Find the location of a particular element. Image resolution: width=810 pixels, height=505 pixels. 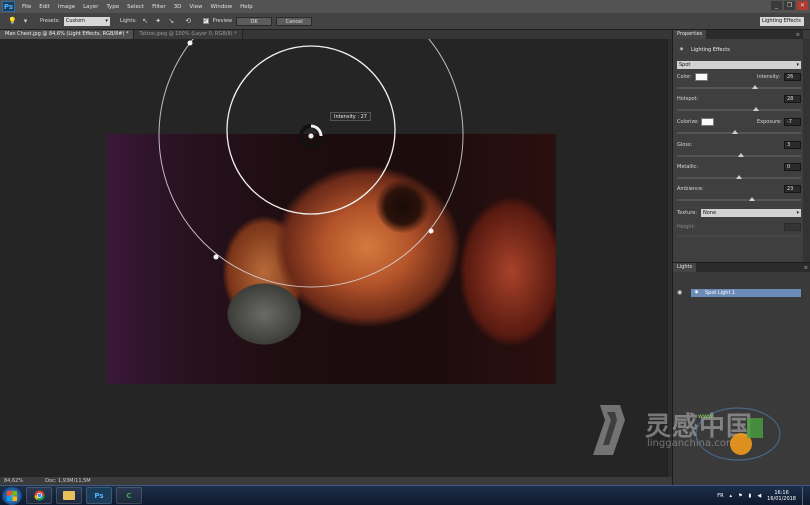

exposure-label: Exposure: is located at coordinates (769, 122).